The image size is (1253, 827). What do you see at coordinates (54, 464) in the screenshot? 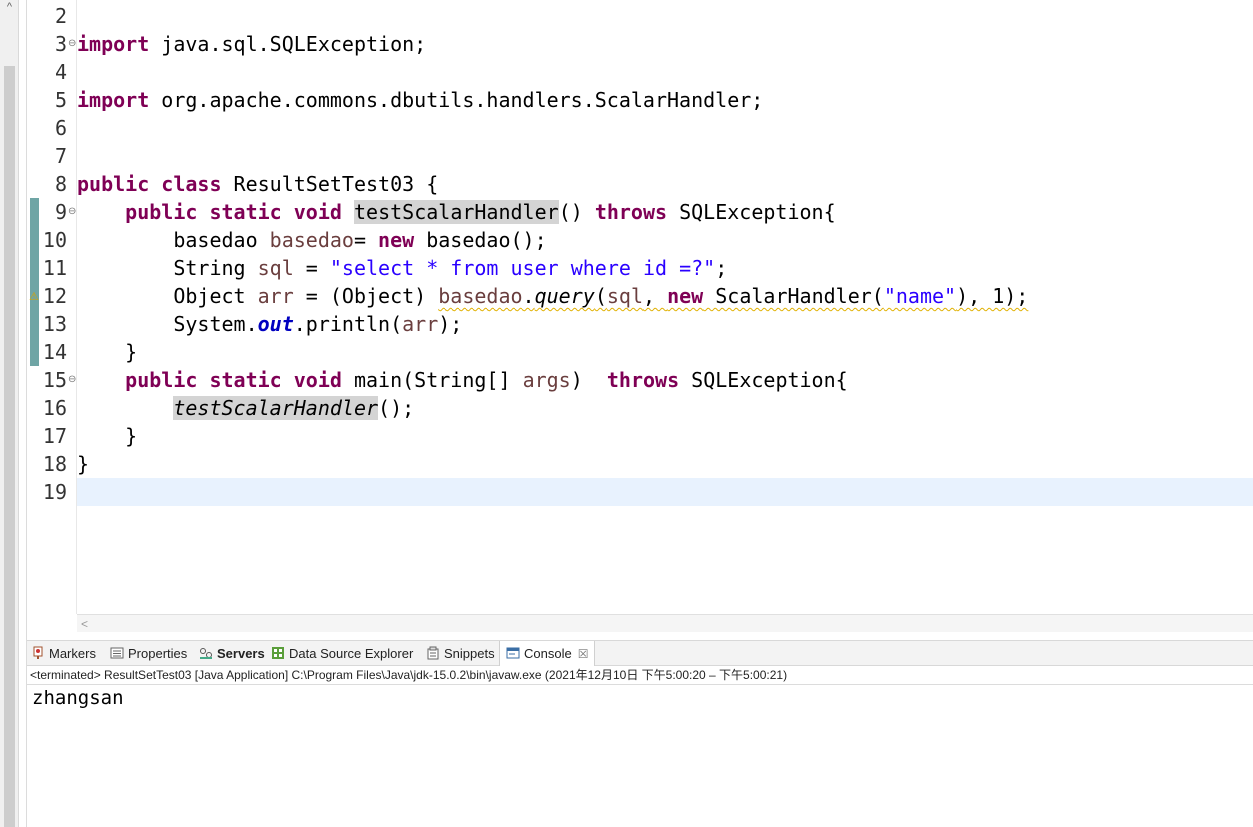
I see `line-number: 18` at bounding box center [54, 464].